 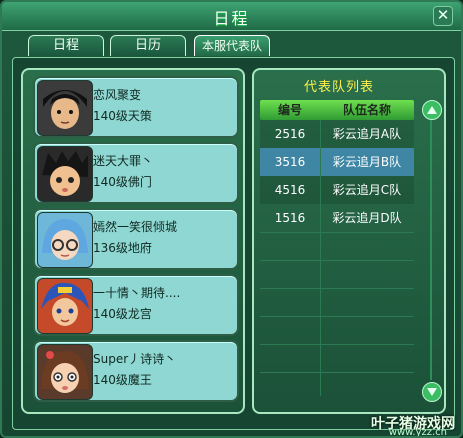 What do you see at coordinates (367, 218) in the screenshot?
I see `team-name: 彩云追月D队` at bounding box center [367, 218].